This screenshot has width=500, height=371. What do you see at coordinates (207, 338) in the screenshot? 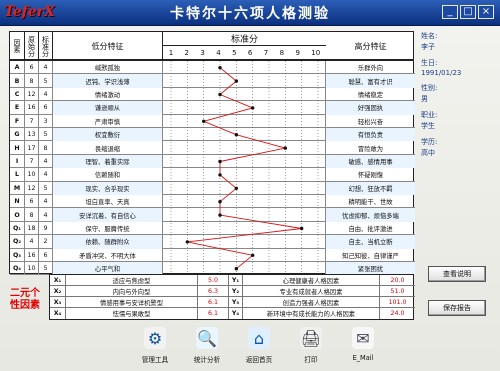
I see `analysis-icon: 🔍` at bounding box center [207, 338].